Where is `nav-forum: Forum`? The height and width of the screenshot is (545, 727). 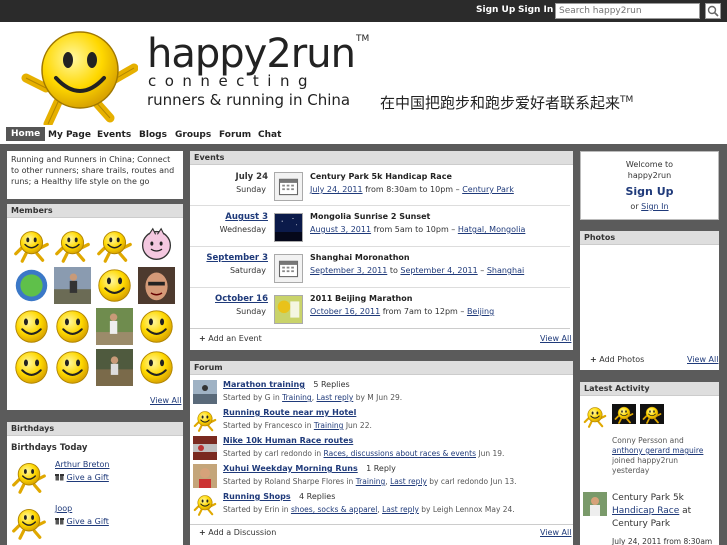
nav-forum: Forum is located at coordinates (235, 135).